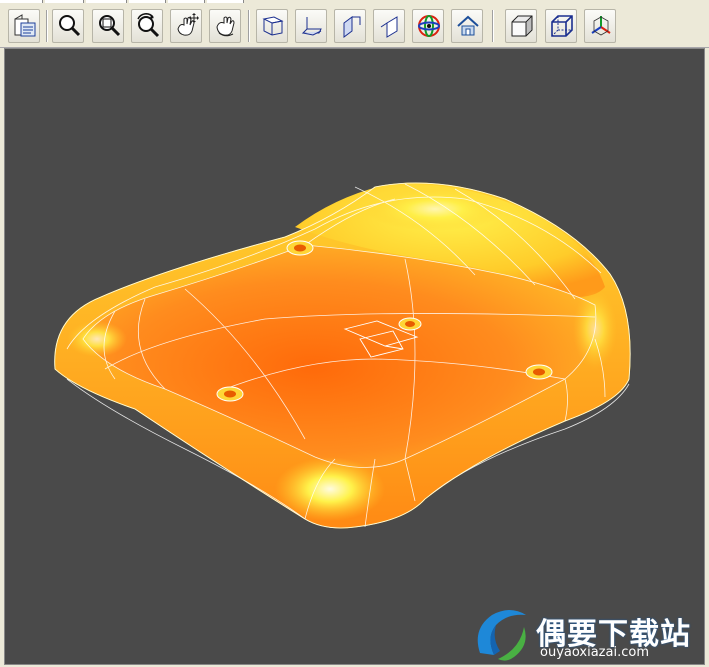 Image resolution: width=709 pixels, height=667 pixels. I want to click on toolbar, so click(354, 24).